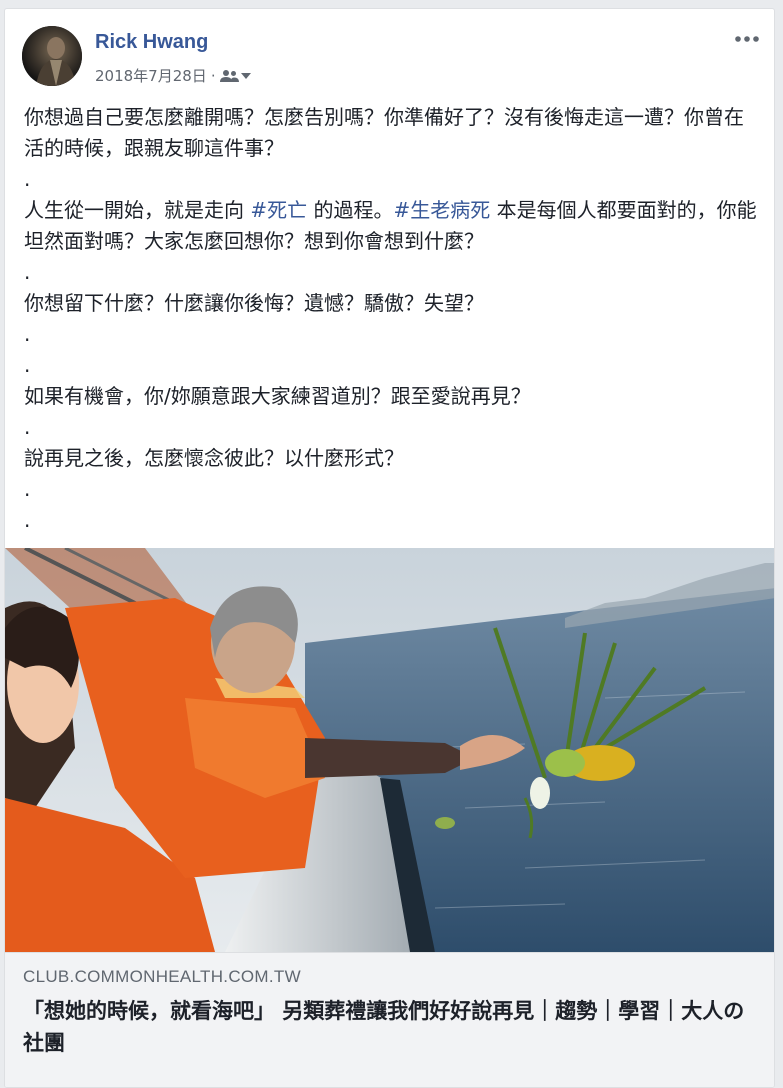 This screenshot has width=783, height=1088. Describe the element at coordinates (254, 303) in the screenshot. I see `post-line: 你想留下什麼？什麼讓你後悔？遺憾？驕傲？失望？` at that location.